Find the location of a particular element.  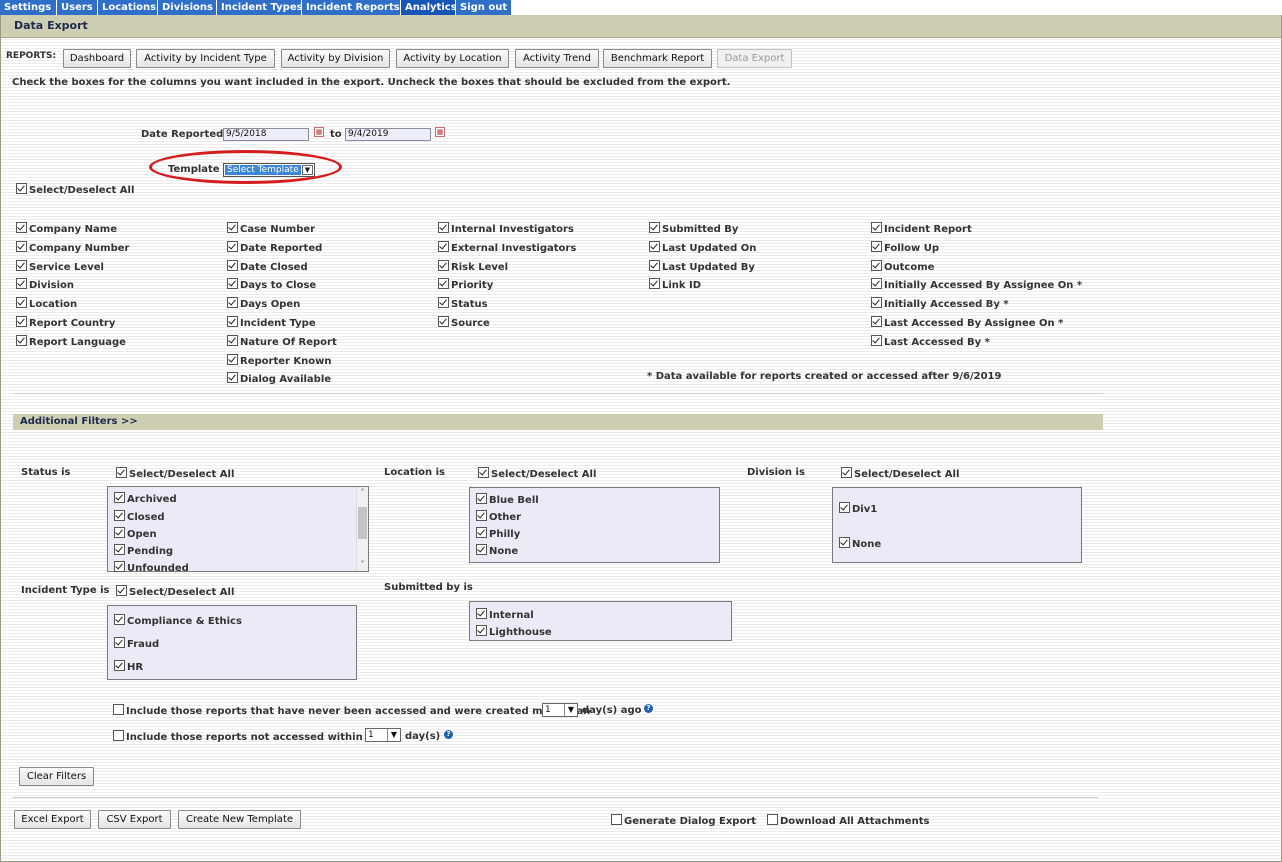

report-button-data-export: Data Export is located at coordinates (754, 58).